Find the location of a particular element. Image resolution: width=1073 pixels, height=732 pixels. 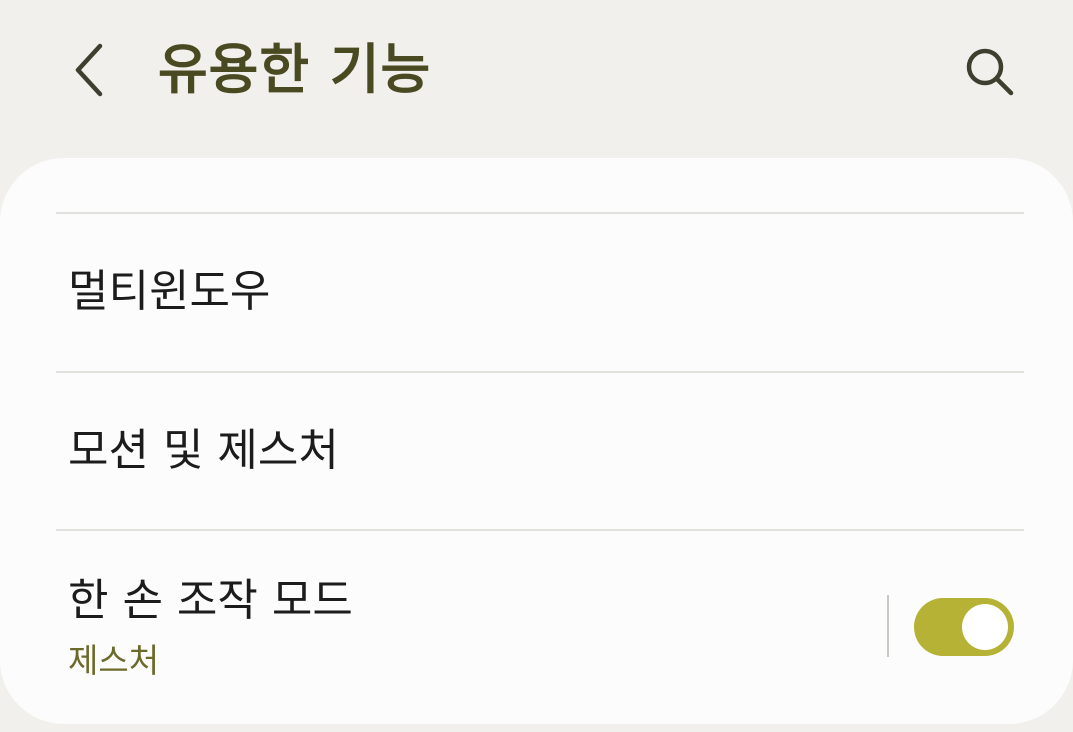

back-button is located at coordinates (90, 70).